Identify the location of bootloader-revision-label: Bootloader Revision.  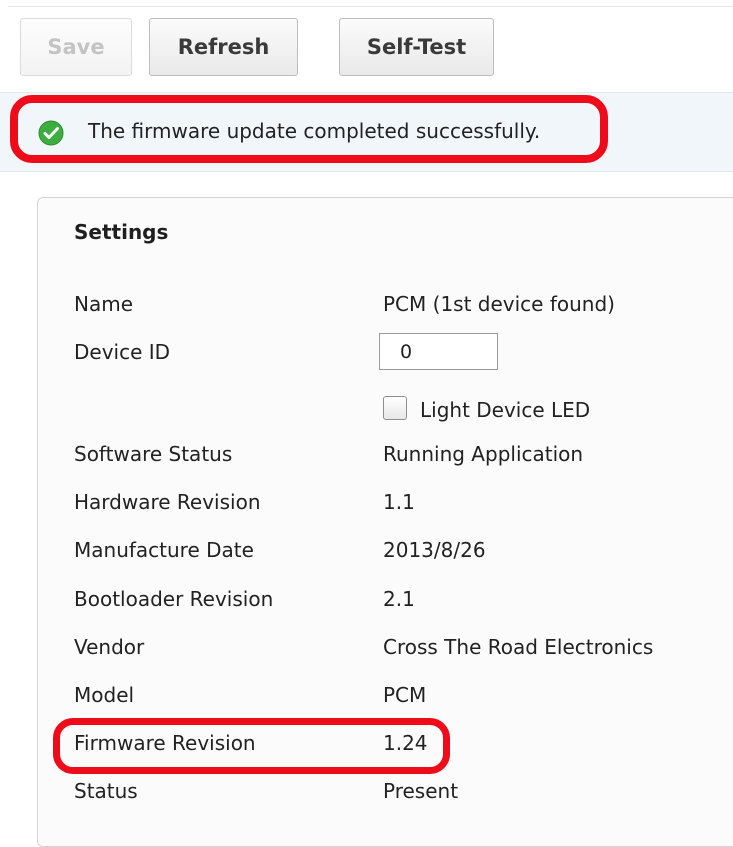
(174, 599).